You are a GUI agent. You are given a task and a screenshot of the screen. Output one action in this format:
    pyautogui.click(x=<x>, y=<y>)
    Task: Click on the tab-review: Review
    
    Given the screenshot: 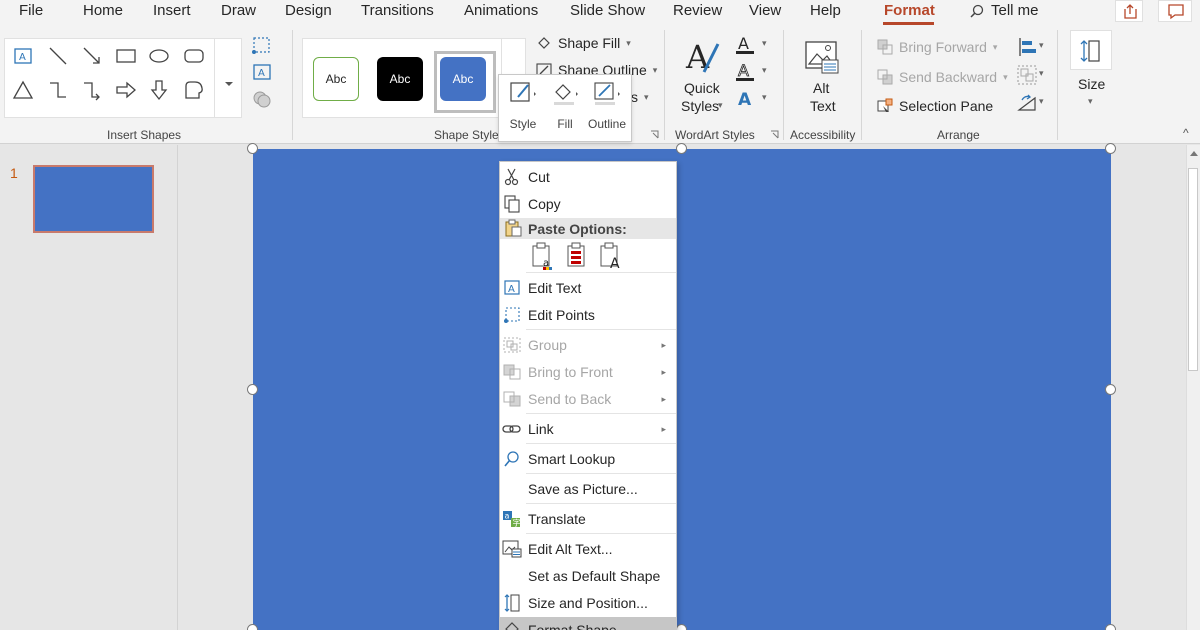 What is the action you would take?
    pyautogui.click(x=697, y=10)
    